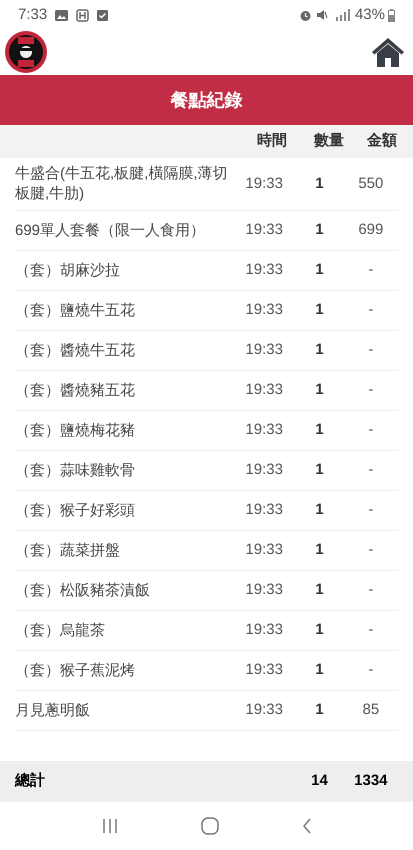 The image size is (413, 850). I want to click on item-name: 牛盛合(牛五花,板腱,橫隔膜,薄切板腱,牛肋), so click(121, 184).